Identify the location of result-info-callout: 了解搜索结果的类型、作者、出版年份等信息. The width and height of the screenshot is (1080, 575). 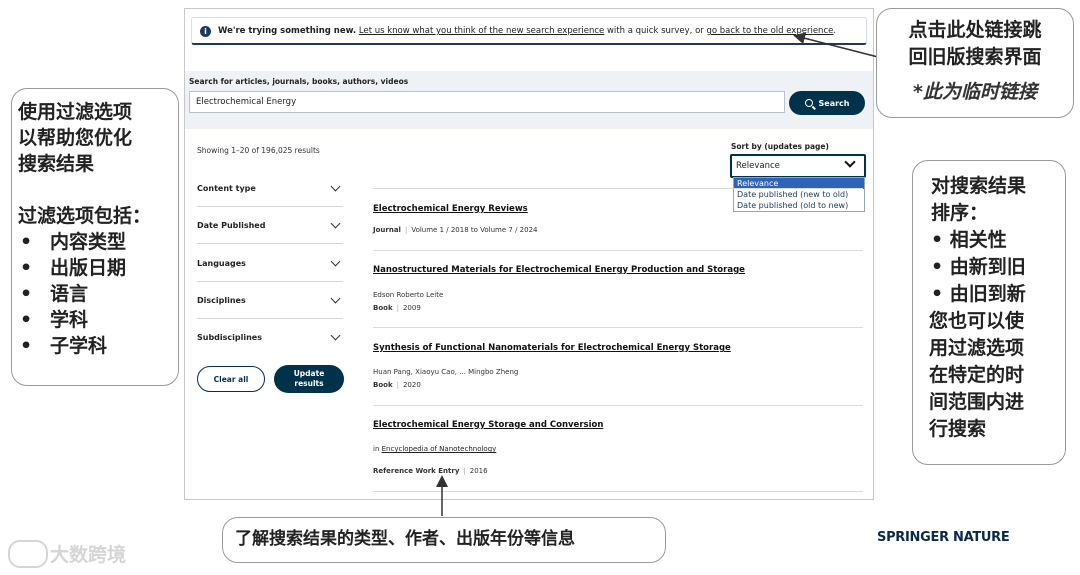
(444, 540).